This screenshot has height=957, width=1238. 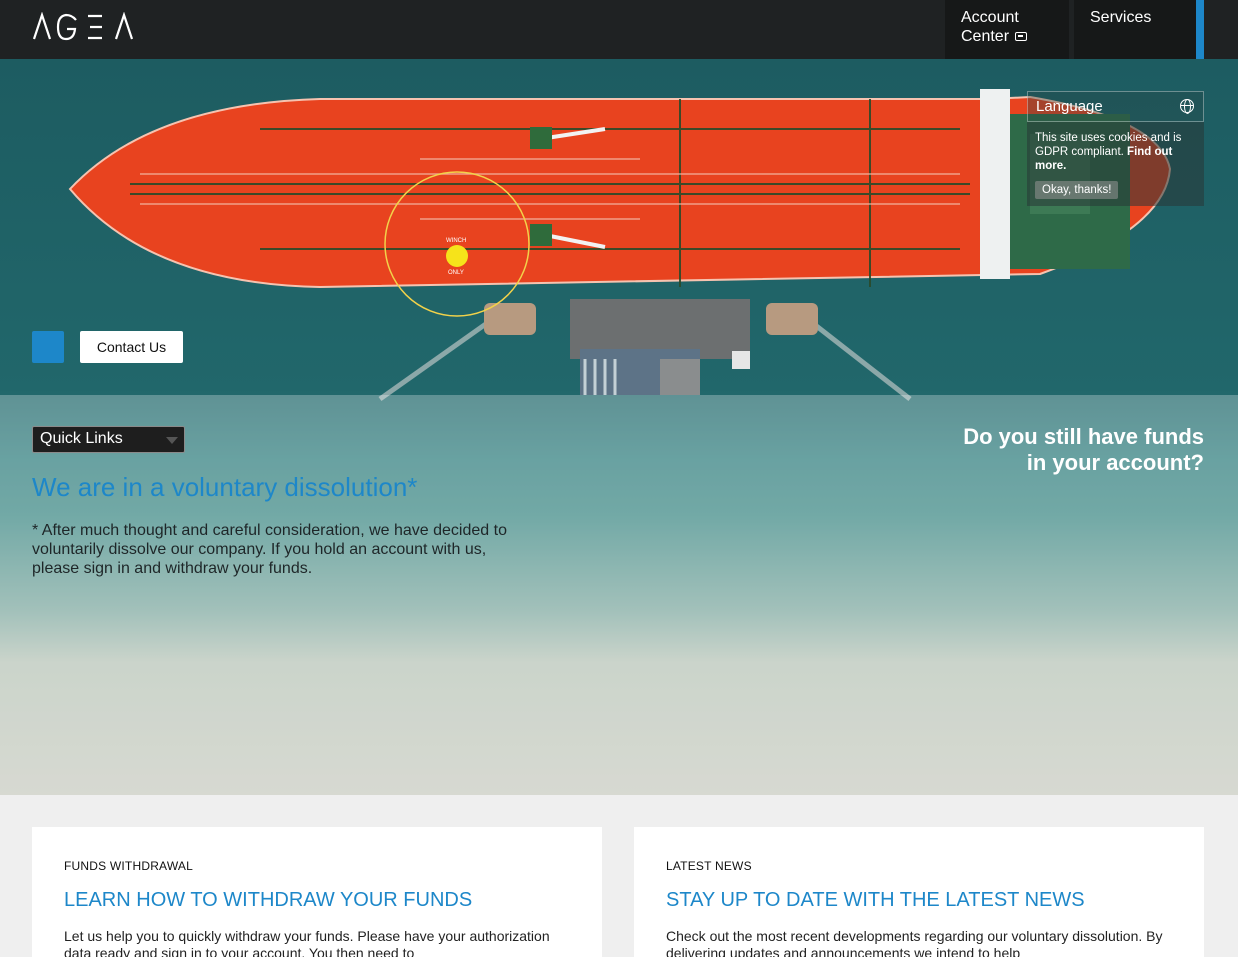 What do you see at coordinates (1187, 106) in the screenshot?
I see `globe-icon` at bounding box center [1187, 106].